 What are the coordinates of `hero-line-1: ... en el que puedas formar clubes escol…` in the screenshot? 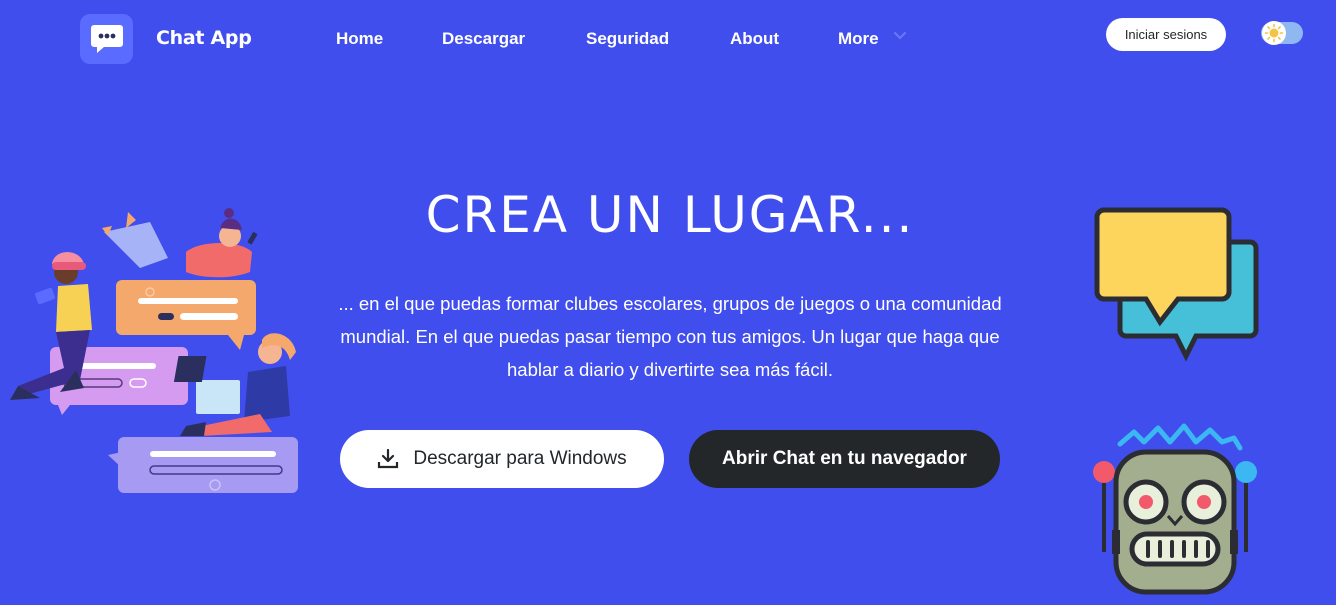 It's located at (670, 303).